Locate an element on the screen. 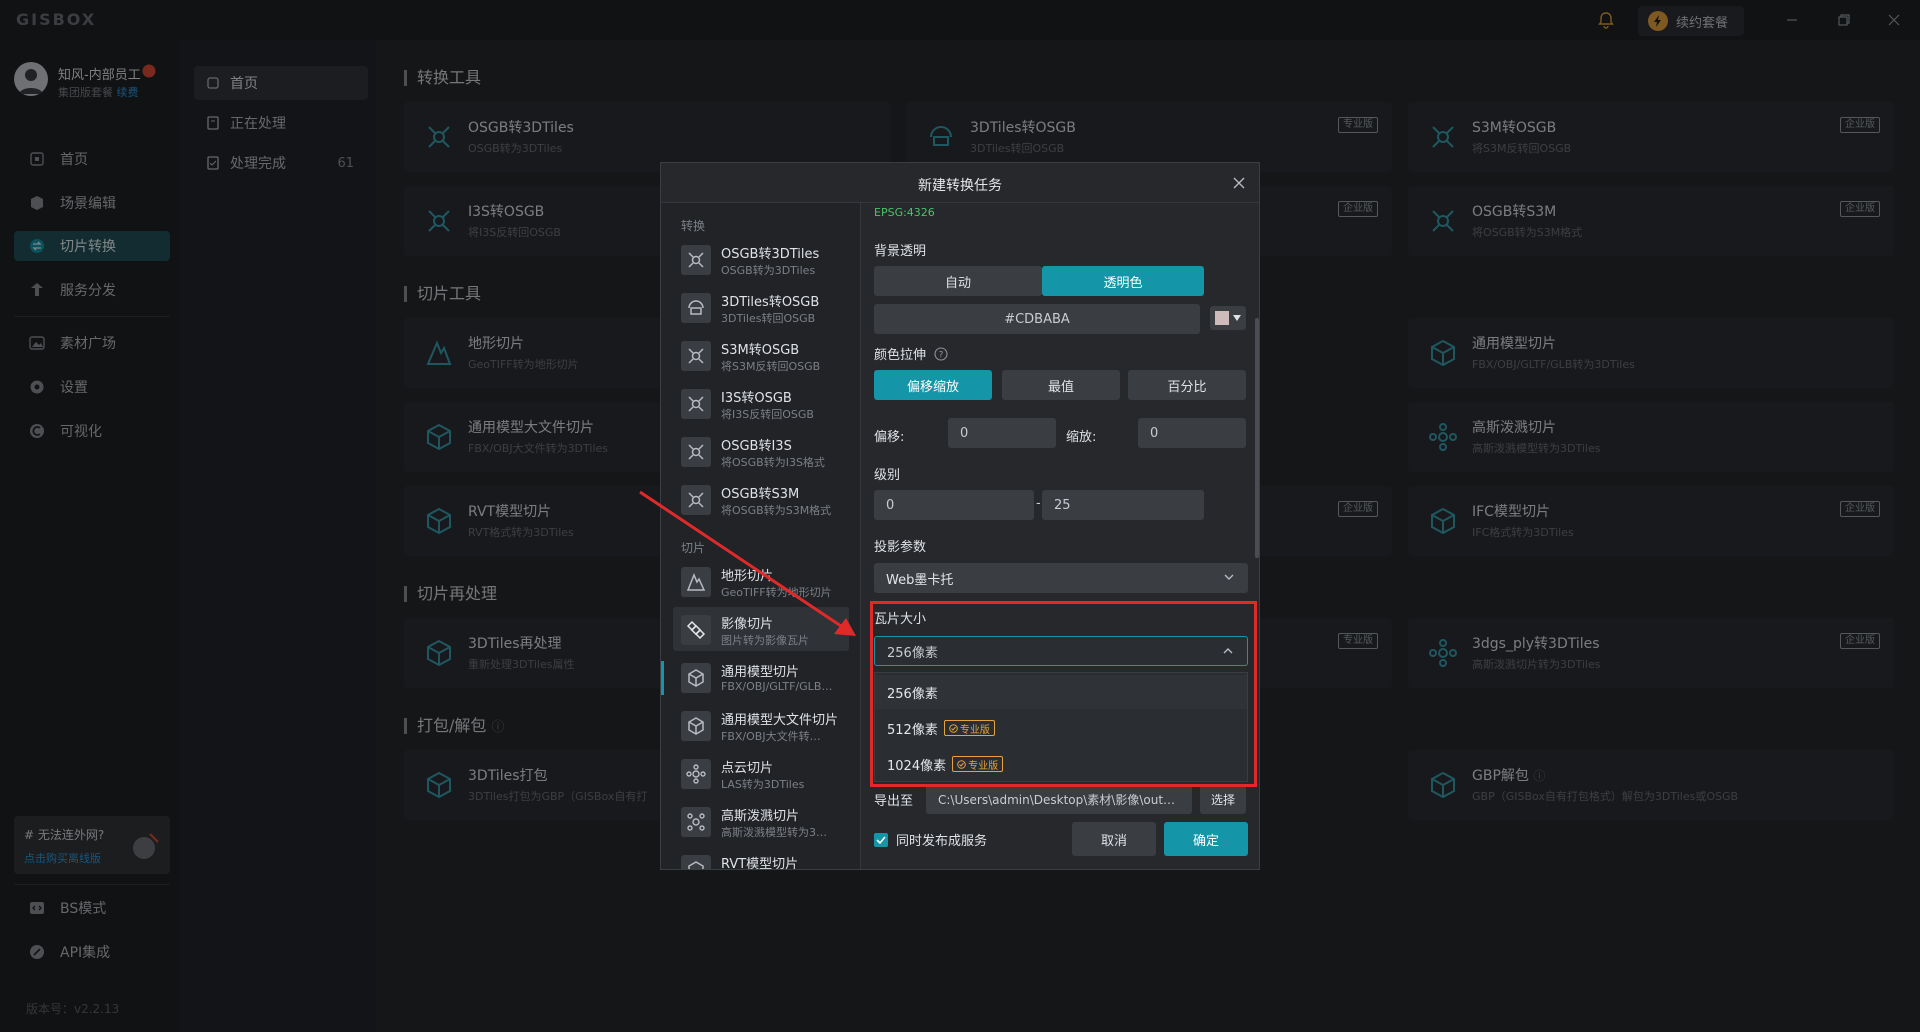  stretch-percent-button: 百分比 is located at coordinates (1187, 385).